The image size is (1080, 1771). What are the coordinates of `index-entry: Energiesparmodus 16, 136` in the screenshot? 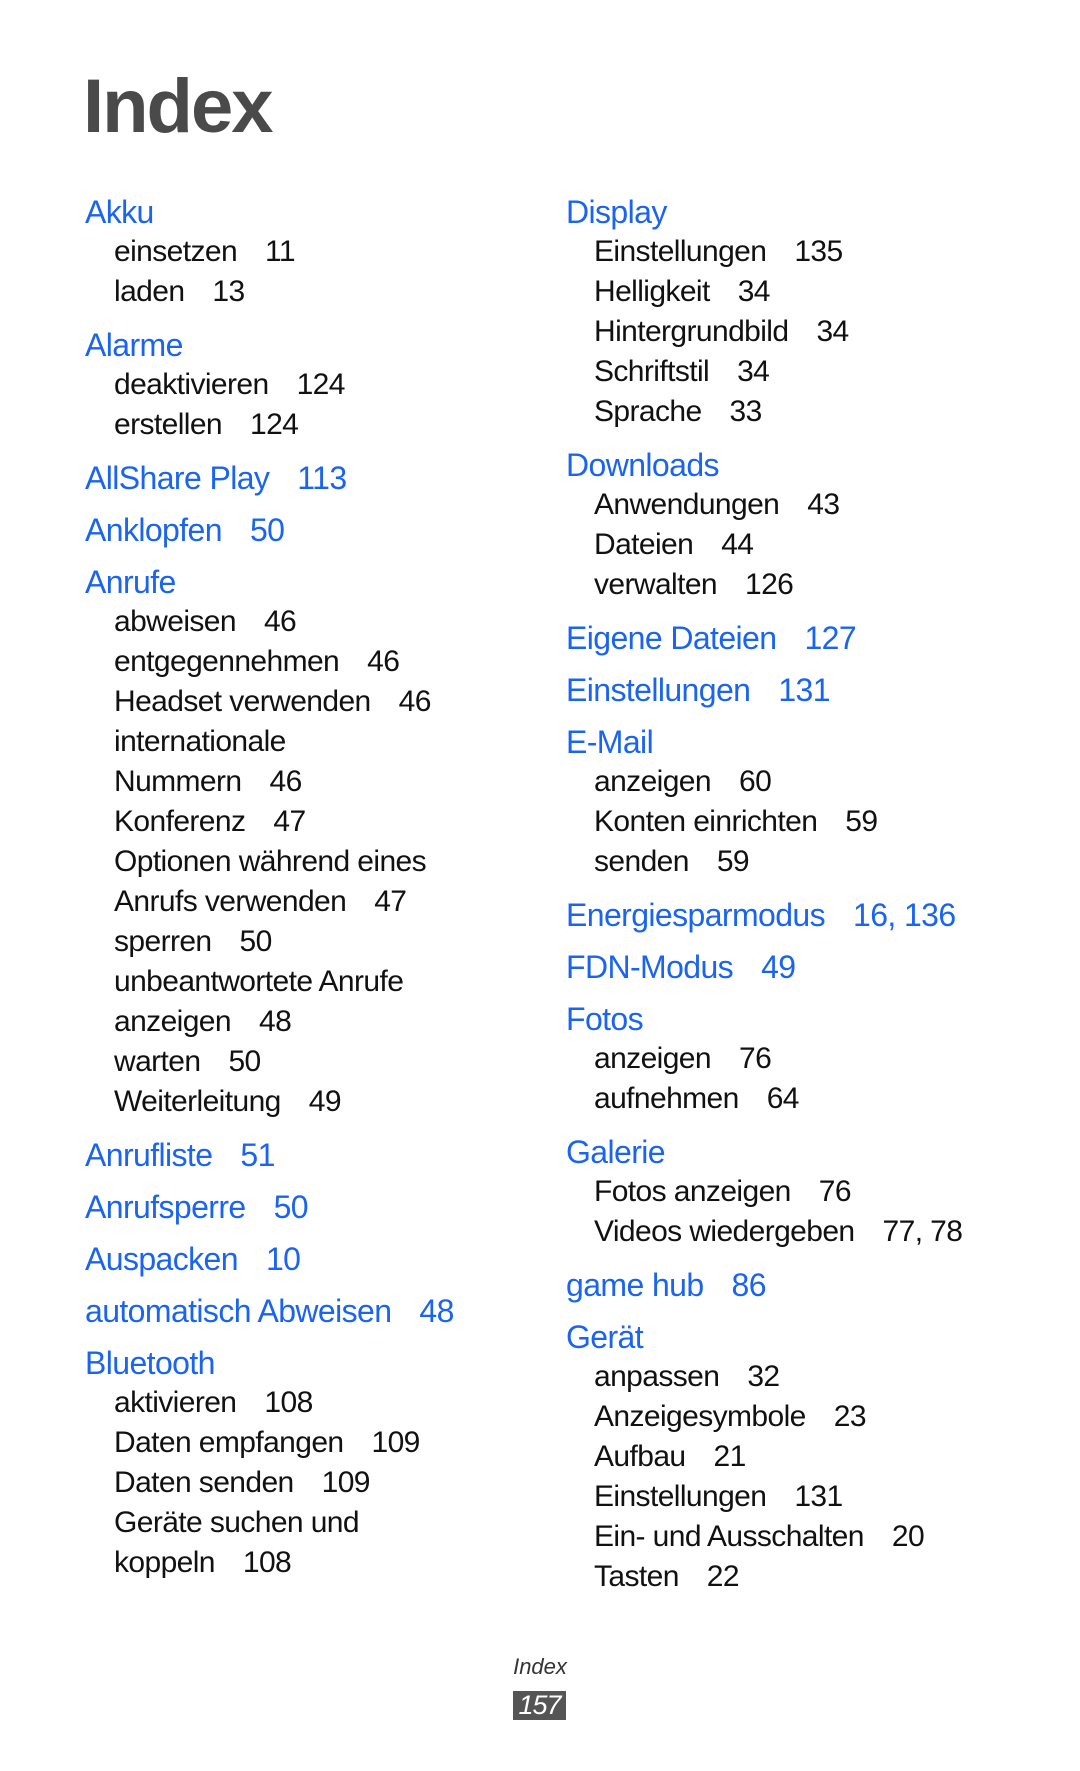 It's located at (801, 915).